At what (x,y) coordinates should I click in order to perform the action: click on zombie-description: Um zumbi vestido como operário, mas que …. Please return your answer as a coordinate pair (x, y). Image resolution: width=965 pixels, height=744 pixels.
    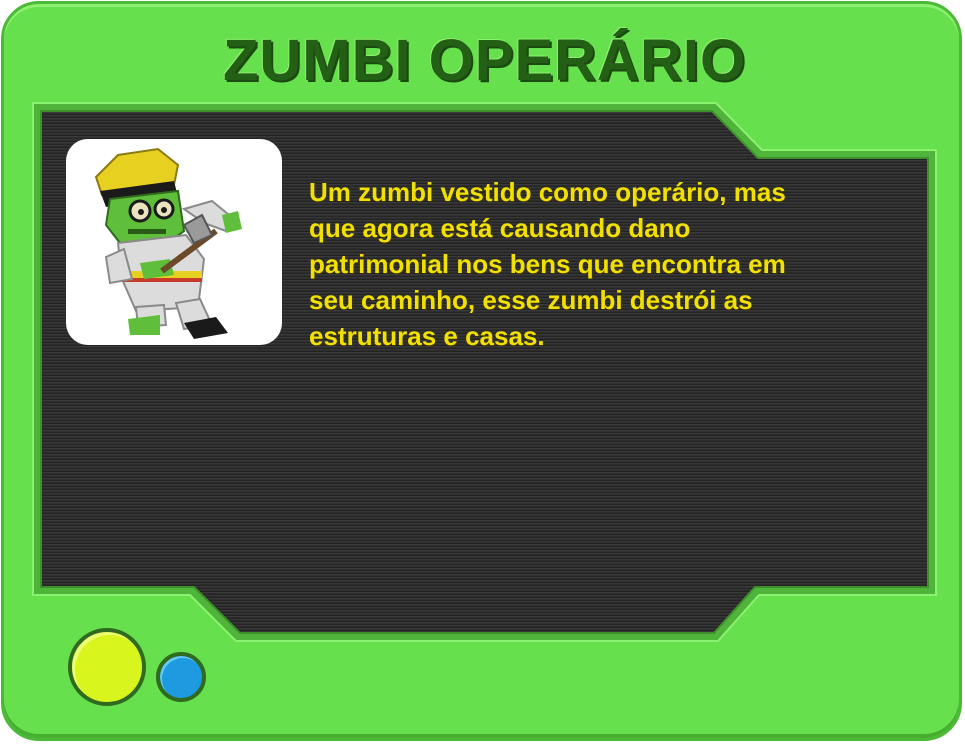
    Looking at the image, I should click on (547, 264).